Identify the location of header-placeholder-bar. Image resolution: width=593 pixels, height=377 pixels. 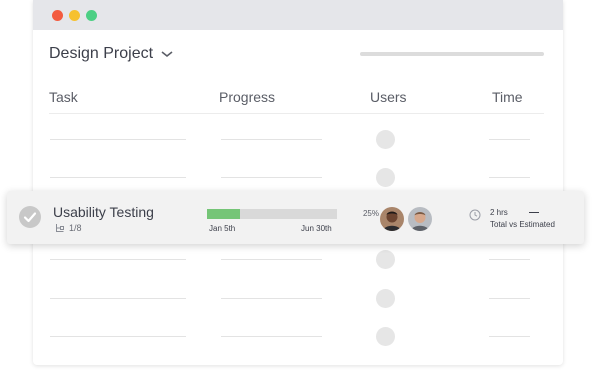
(452, 54).